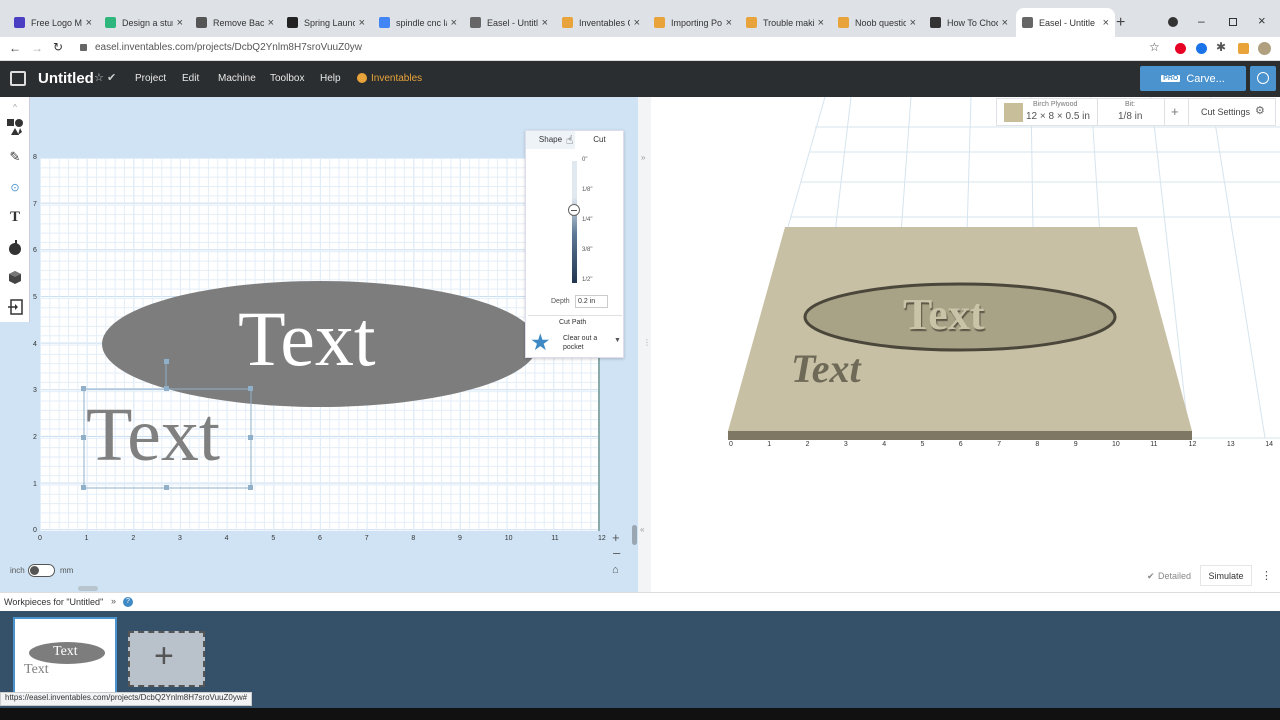 The height and width of the screenshot is (720, 1280). Describe the element at coordinates (1266, 575) in the screenshot. I see `more-options-icon: ⋮` at that location.